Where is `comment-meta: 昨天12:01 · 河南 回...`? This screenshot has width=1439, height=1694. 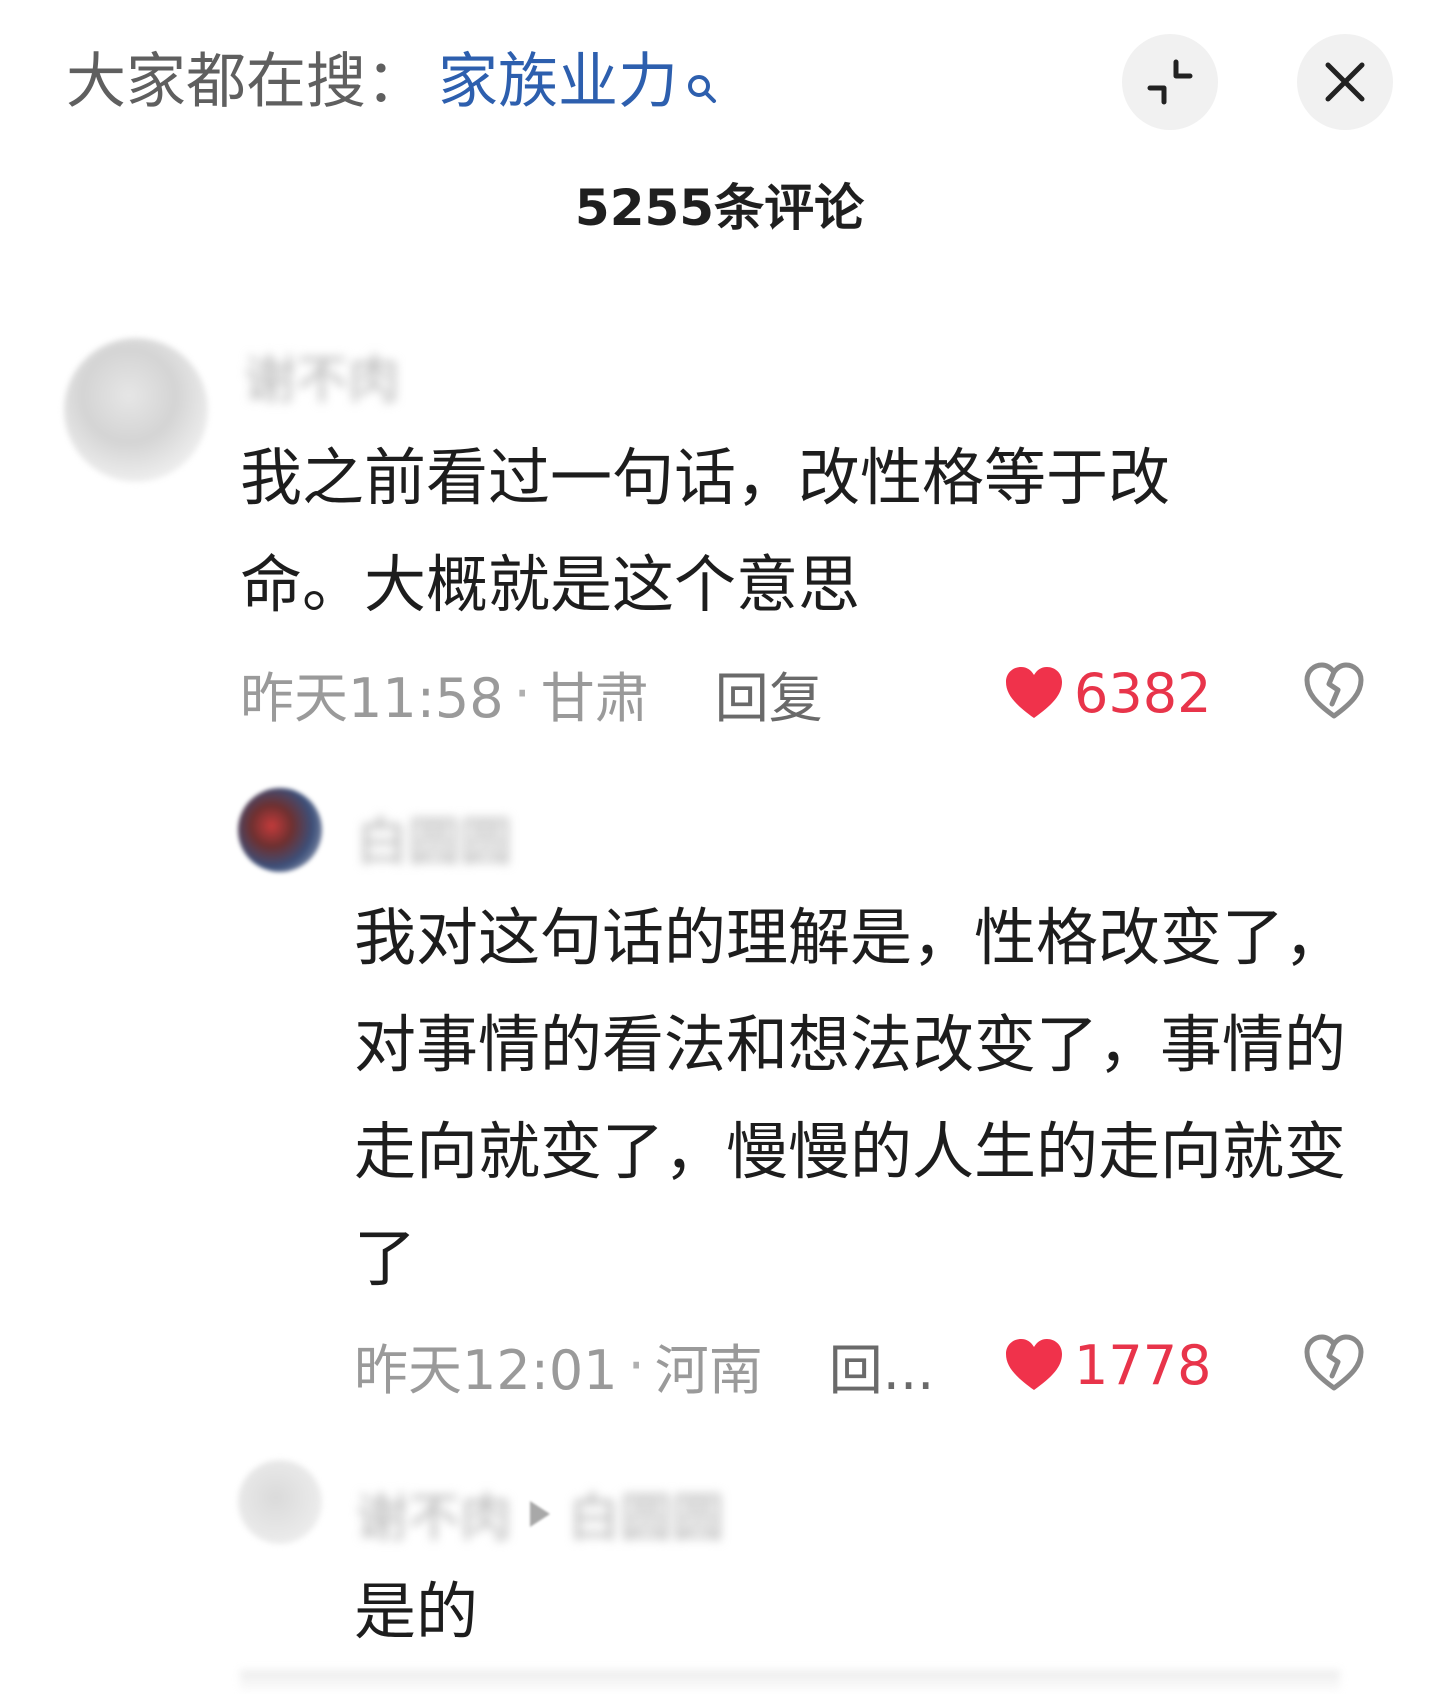
comment-meta: 昨天12:01 · 河南 回... is located at coordinates (644, 1366).